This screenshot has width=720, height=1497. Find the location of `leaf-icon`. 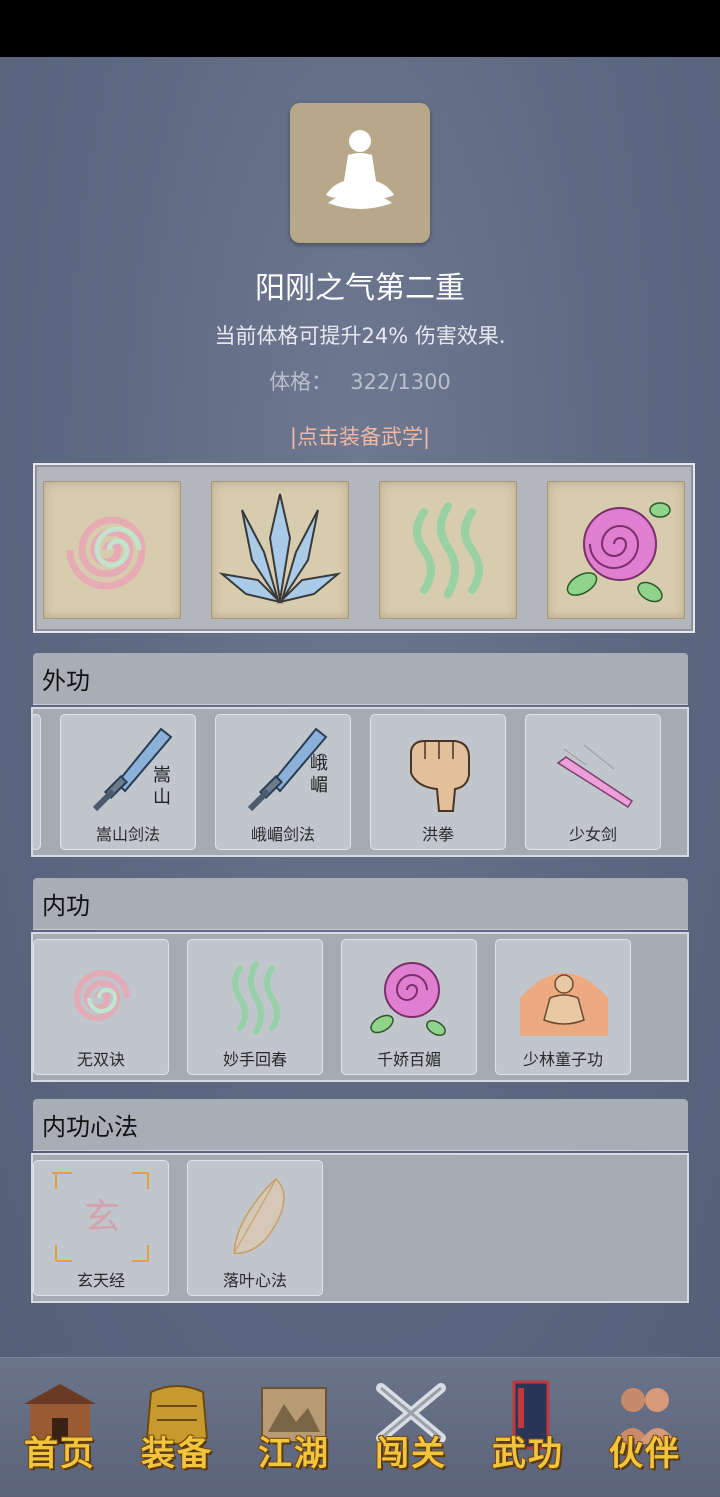

leaf-icon is located at coordinates (259, 1215).